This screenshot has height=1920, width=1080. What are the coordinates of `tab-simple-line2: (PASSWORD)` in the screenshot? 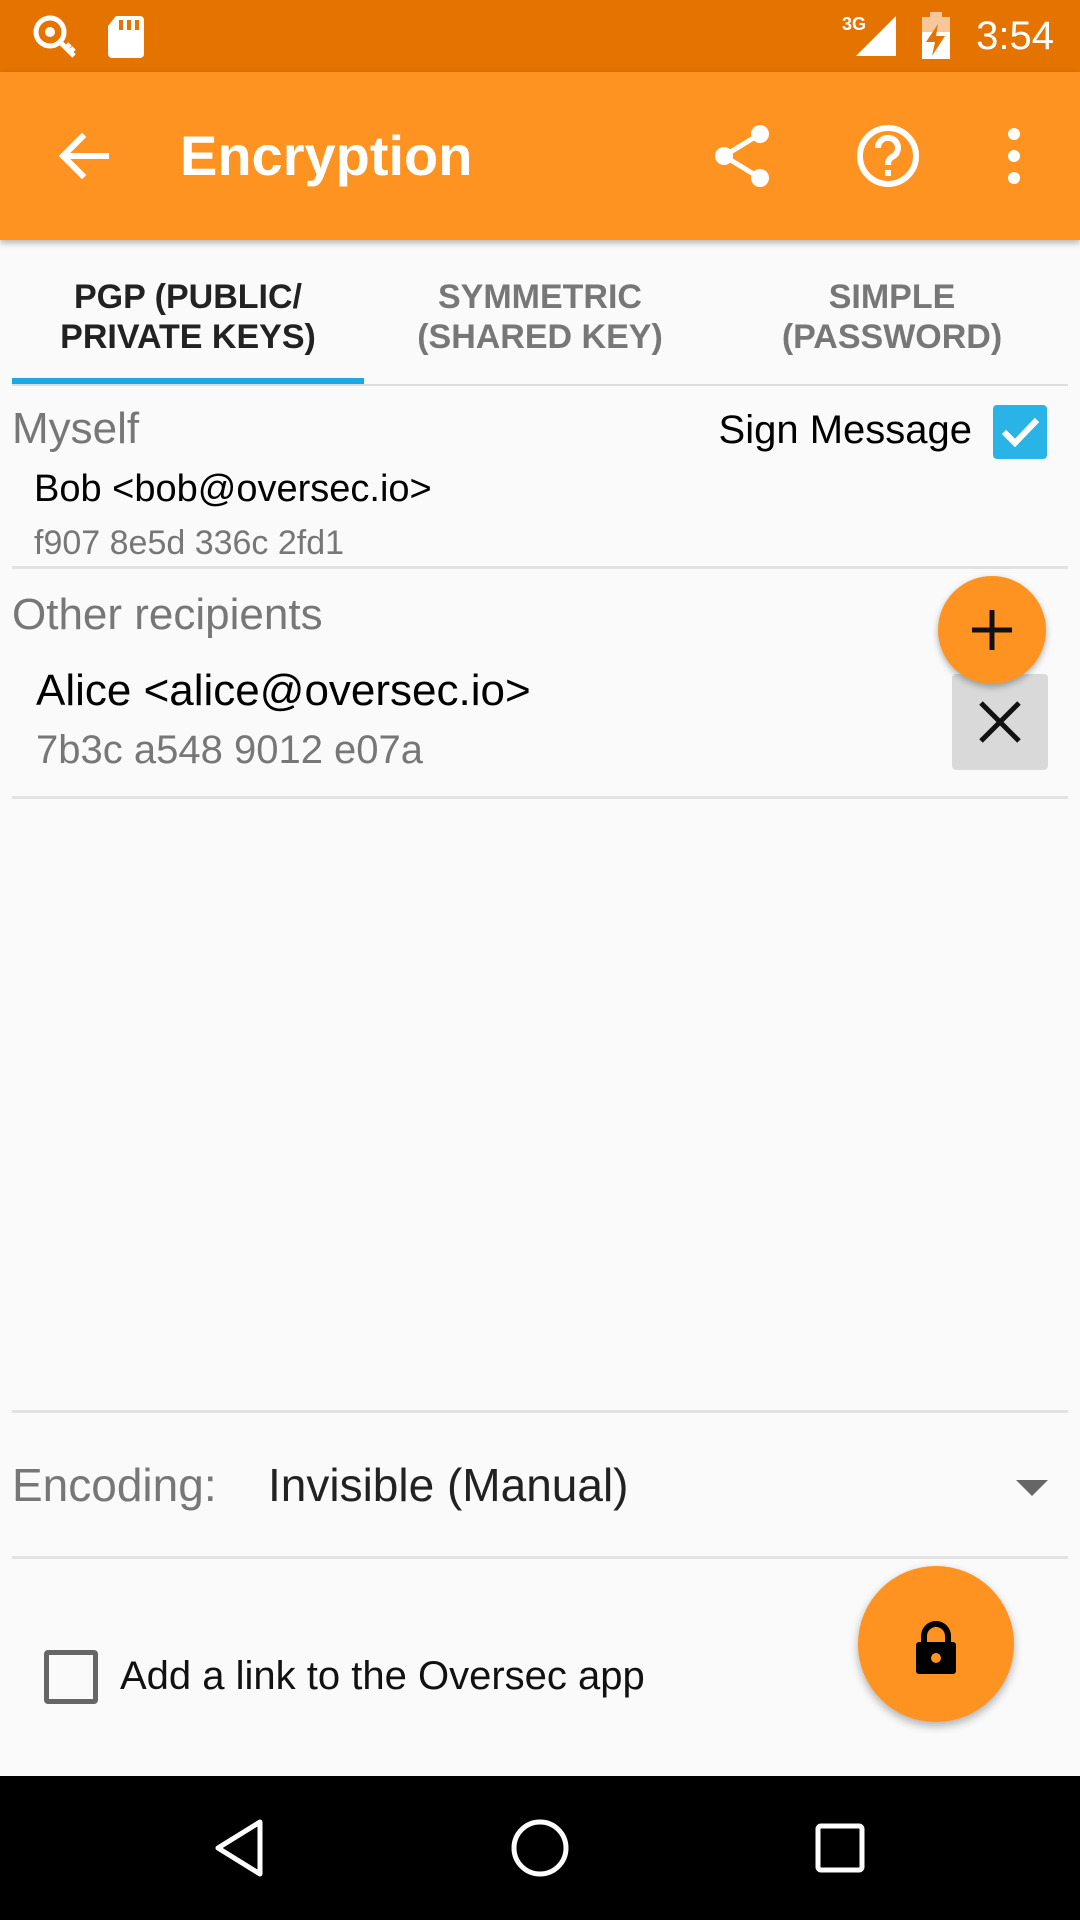 It's located at (892, 337).